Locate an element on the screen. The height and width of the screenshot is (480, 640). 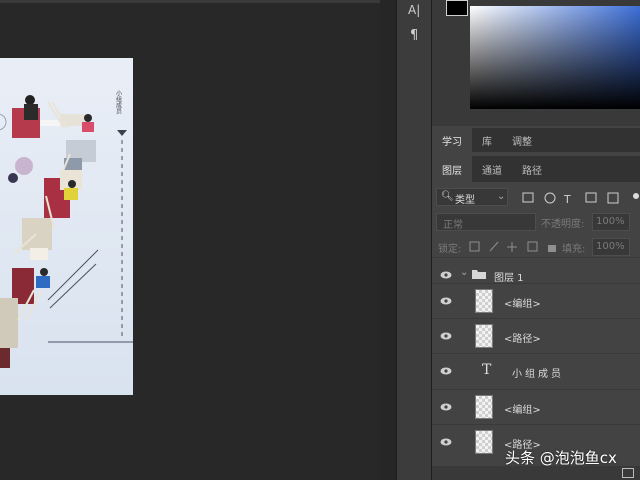
tab-learn: 学习 is located at coordinates (452, 140).